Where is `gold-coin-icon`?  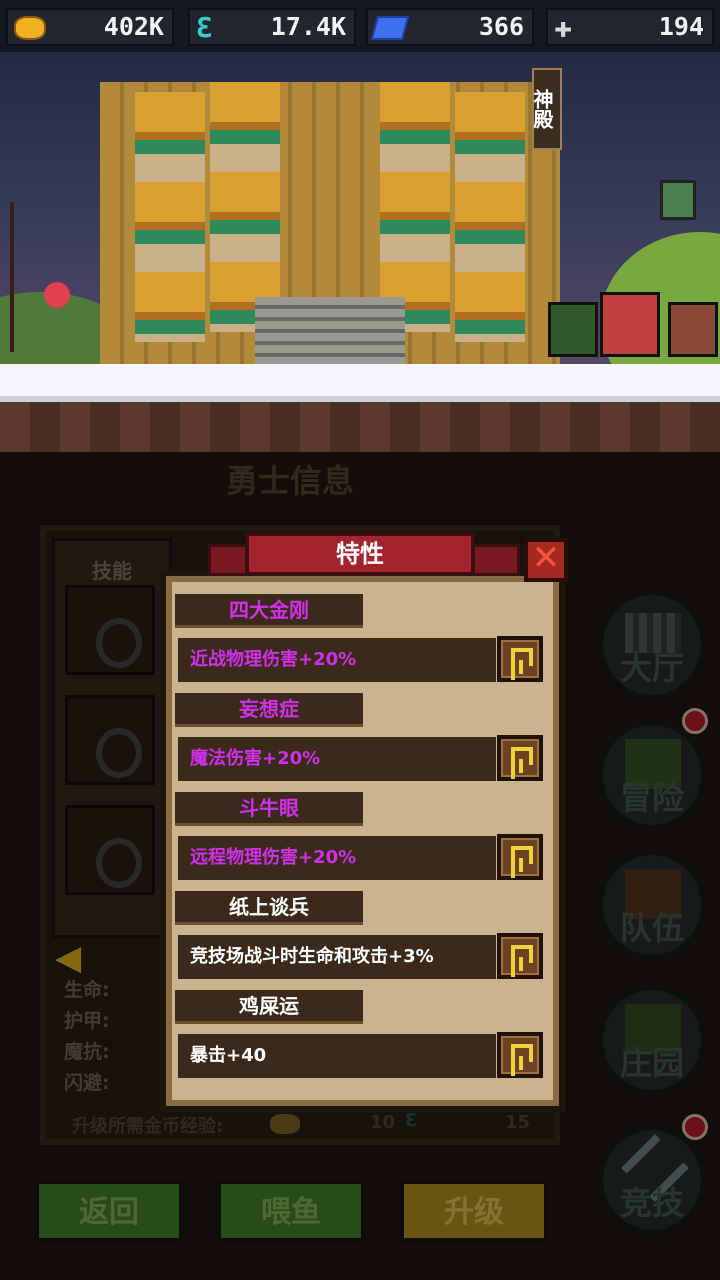 gold-coin-icon is located at coordinates (30, 28).